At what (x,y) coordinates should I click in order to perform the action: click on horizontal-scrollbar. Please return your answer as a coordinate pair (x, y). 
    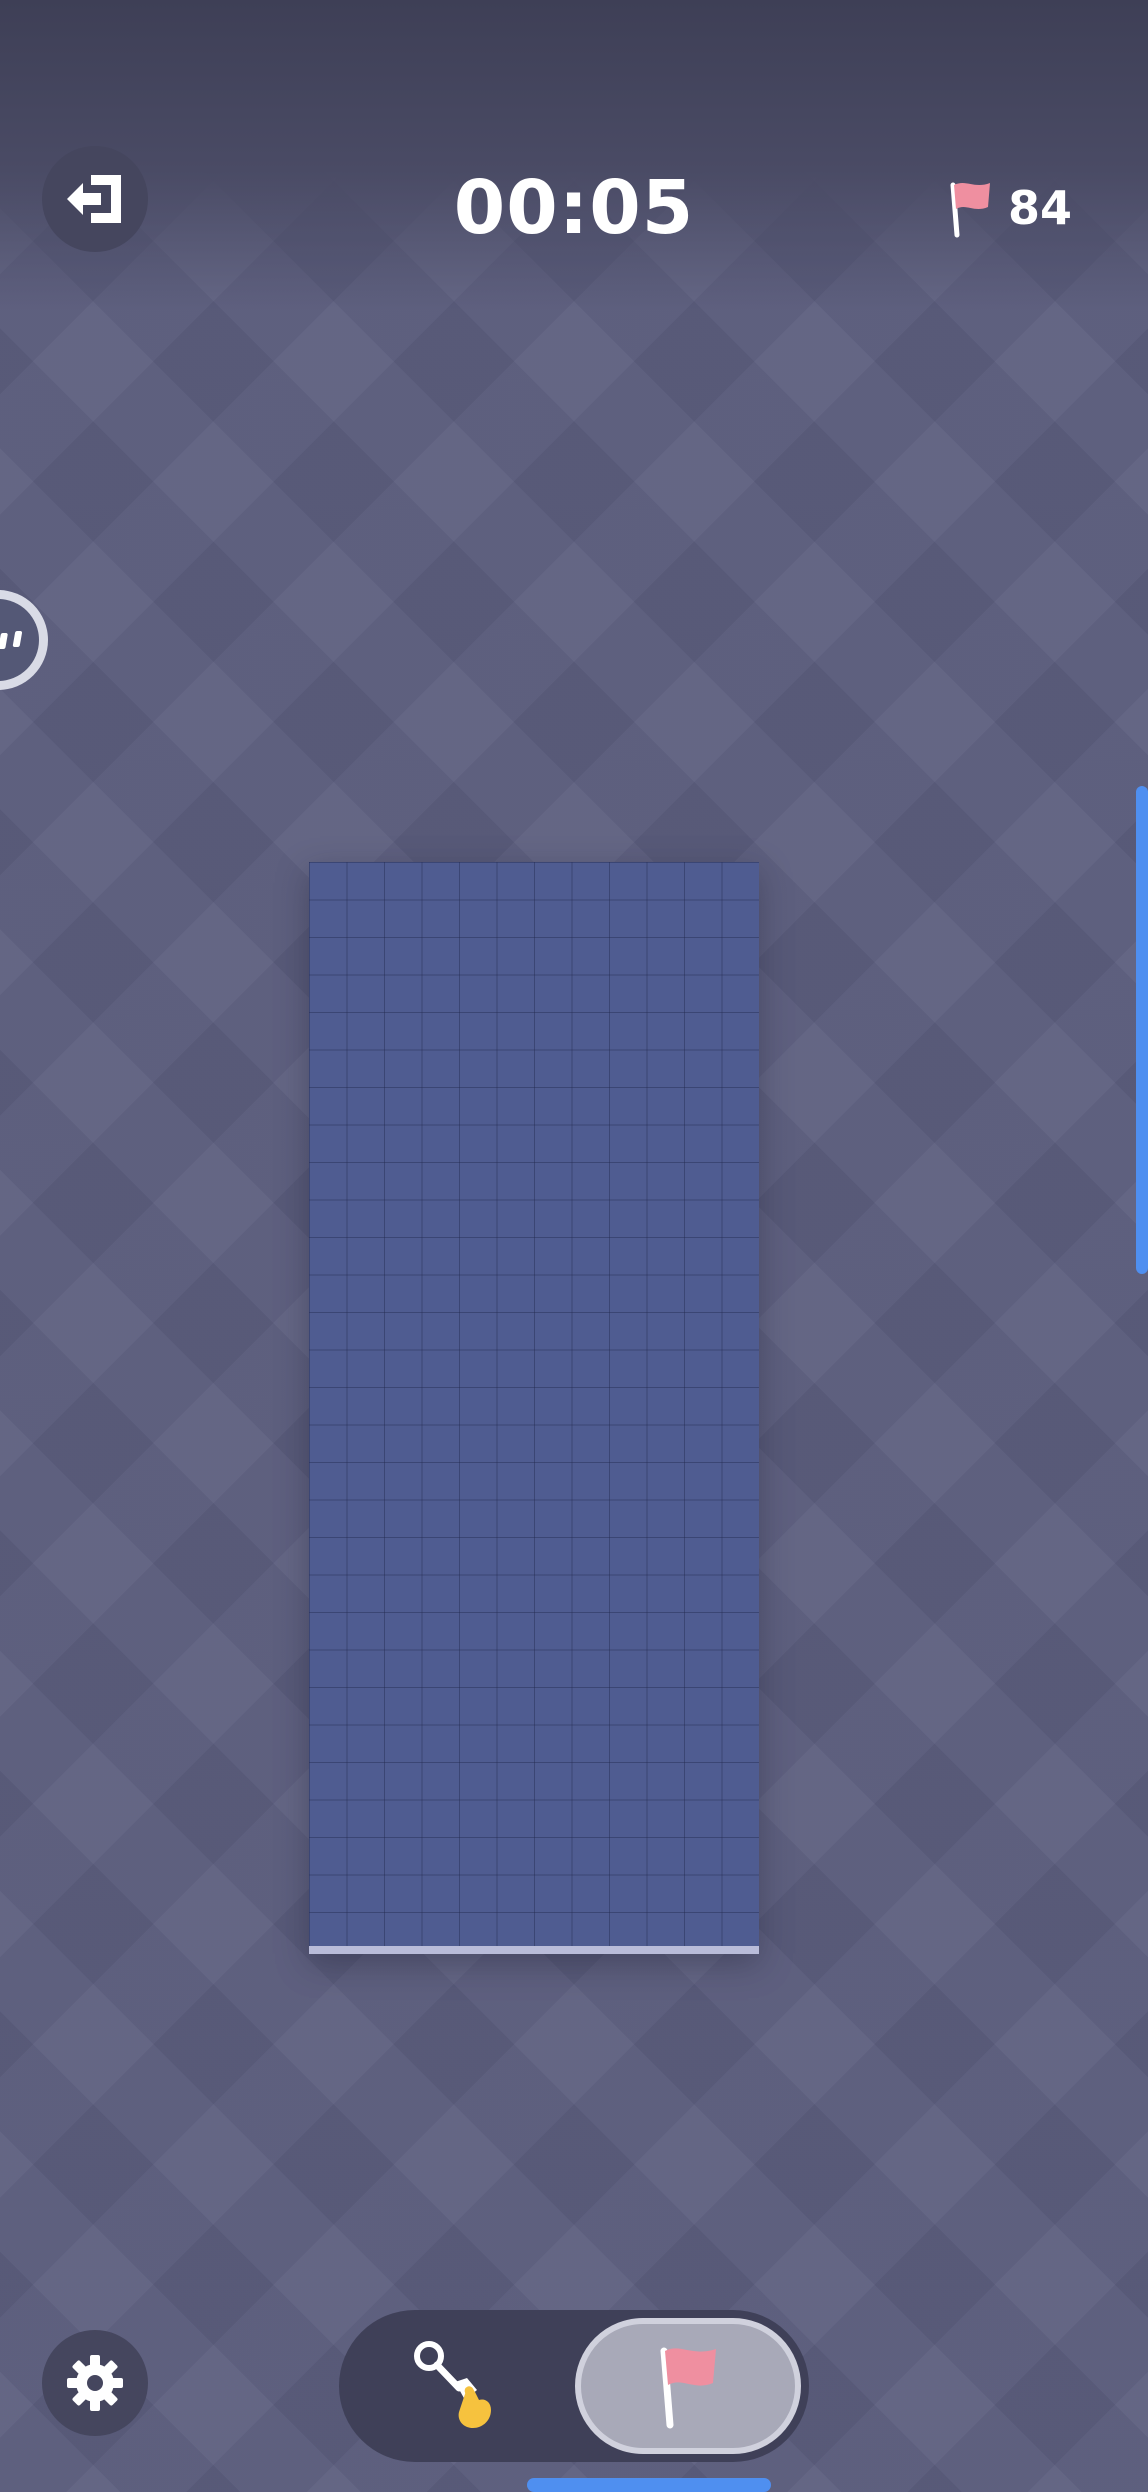
    Looking at the image, I should click on (649, 2485).